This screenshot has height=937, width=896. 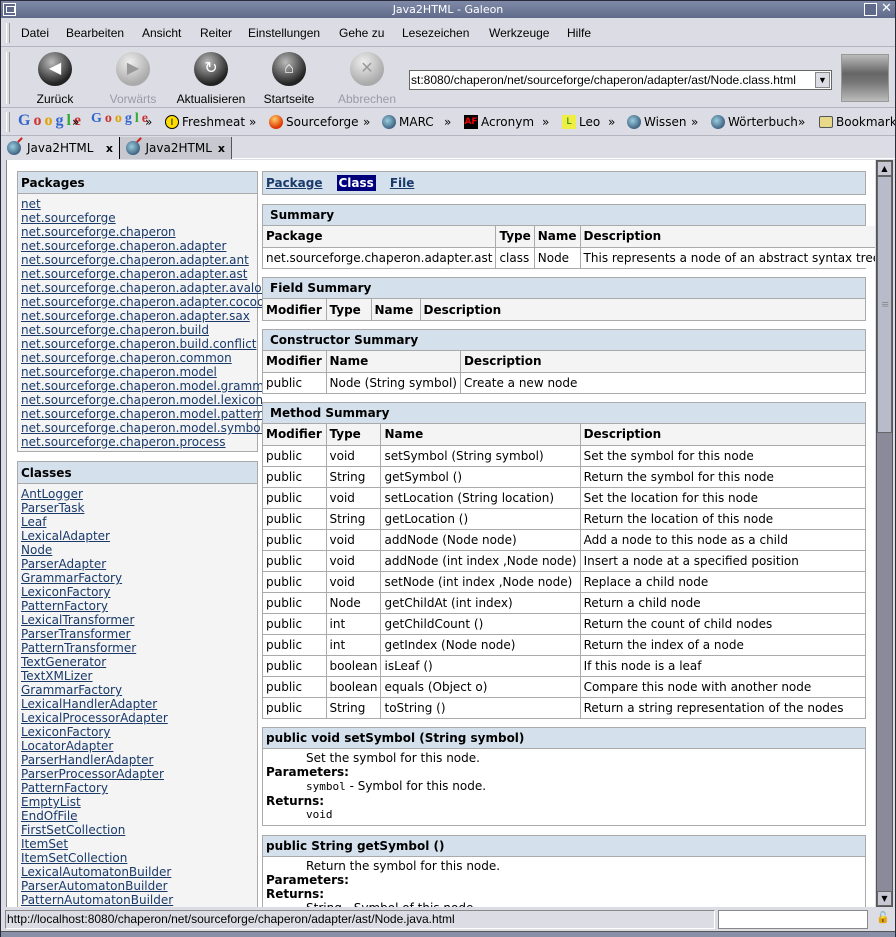 I want to click on class-link: ParserAutomatonBuilder, so click(x=137, y=886).